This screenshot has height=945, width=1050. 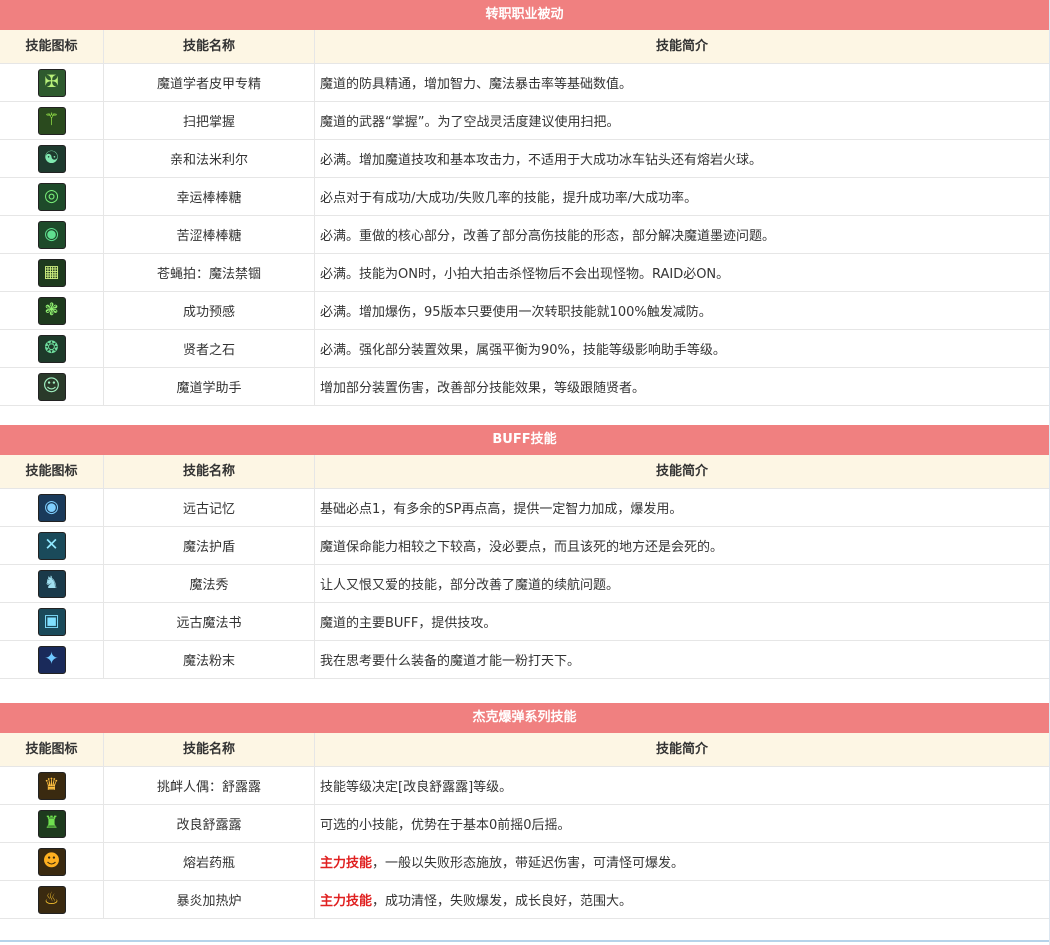 I want to click on skill-description: 必满。技能为ON时，小拍大拍击杀怪物后不会出现怪物。RAID必ON。, so click(x=682, y=272).